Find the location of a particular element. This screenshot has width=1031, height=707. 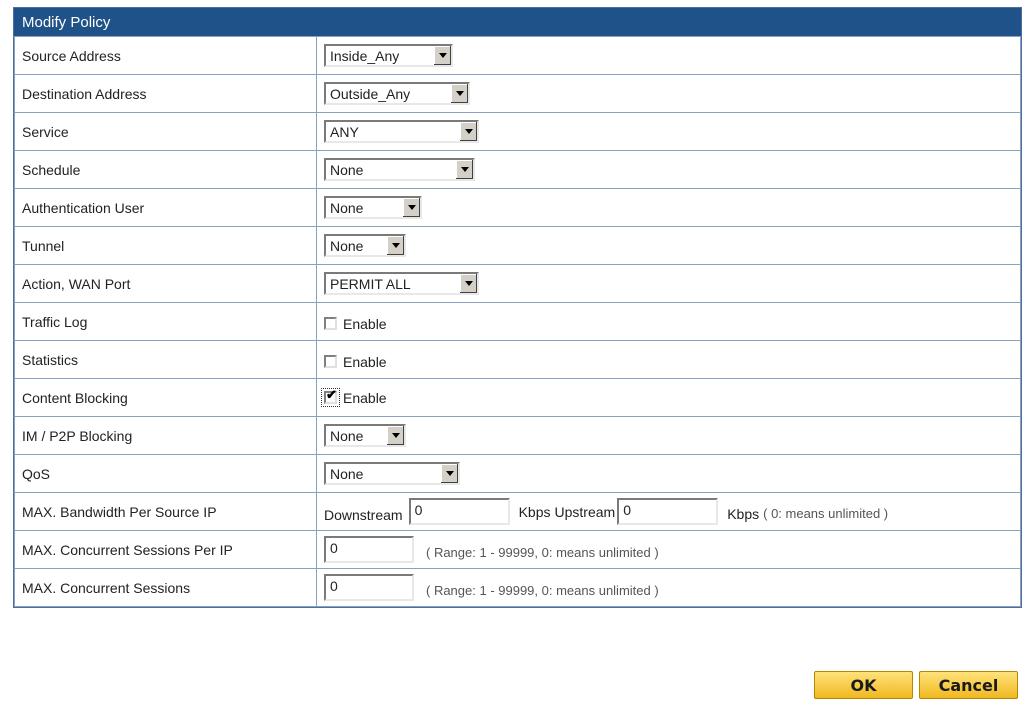

max-sessions-label: MAX. Concurrent Sessions is located at coordinates (165, 587).